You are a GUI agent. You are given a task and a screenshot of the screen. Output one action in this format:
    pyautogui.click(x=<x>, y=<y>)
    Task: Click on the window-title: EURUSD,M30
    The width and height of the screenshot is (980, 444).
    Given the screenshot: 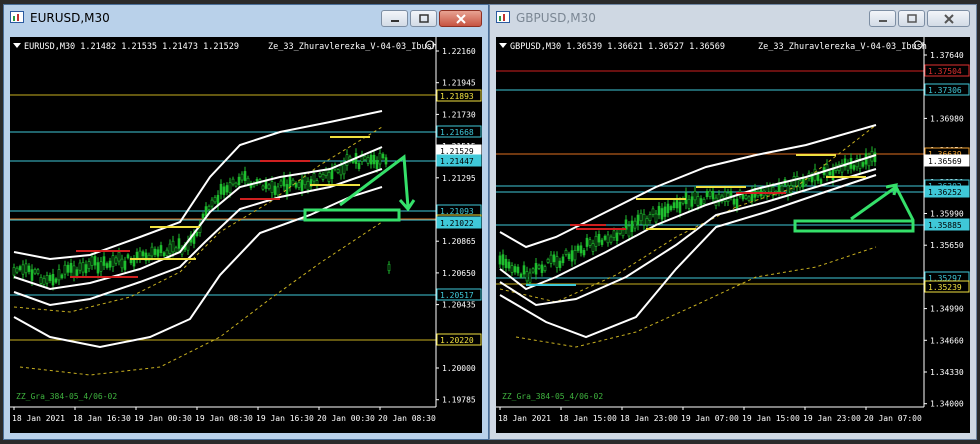 What is the action you would take?
    pyautogui.click(x=70, y=18)
    